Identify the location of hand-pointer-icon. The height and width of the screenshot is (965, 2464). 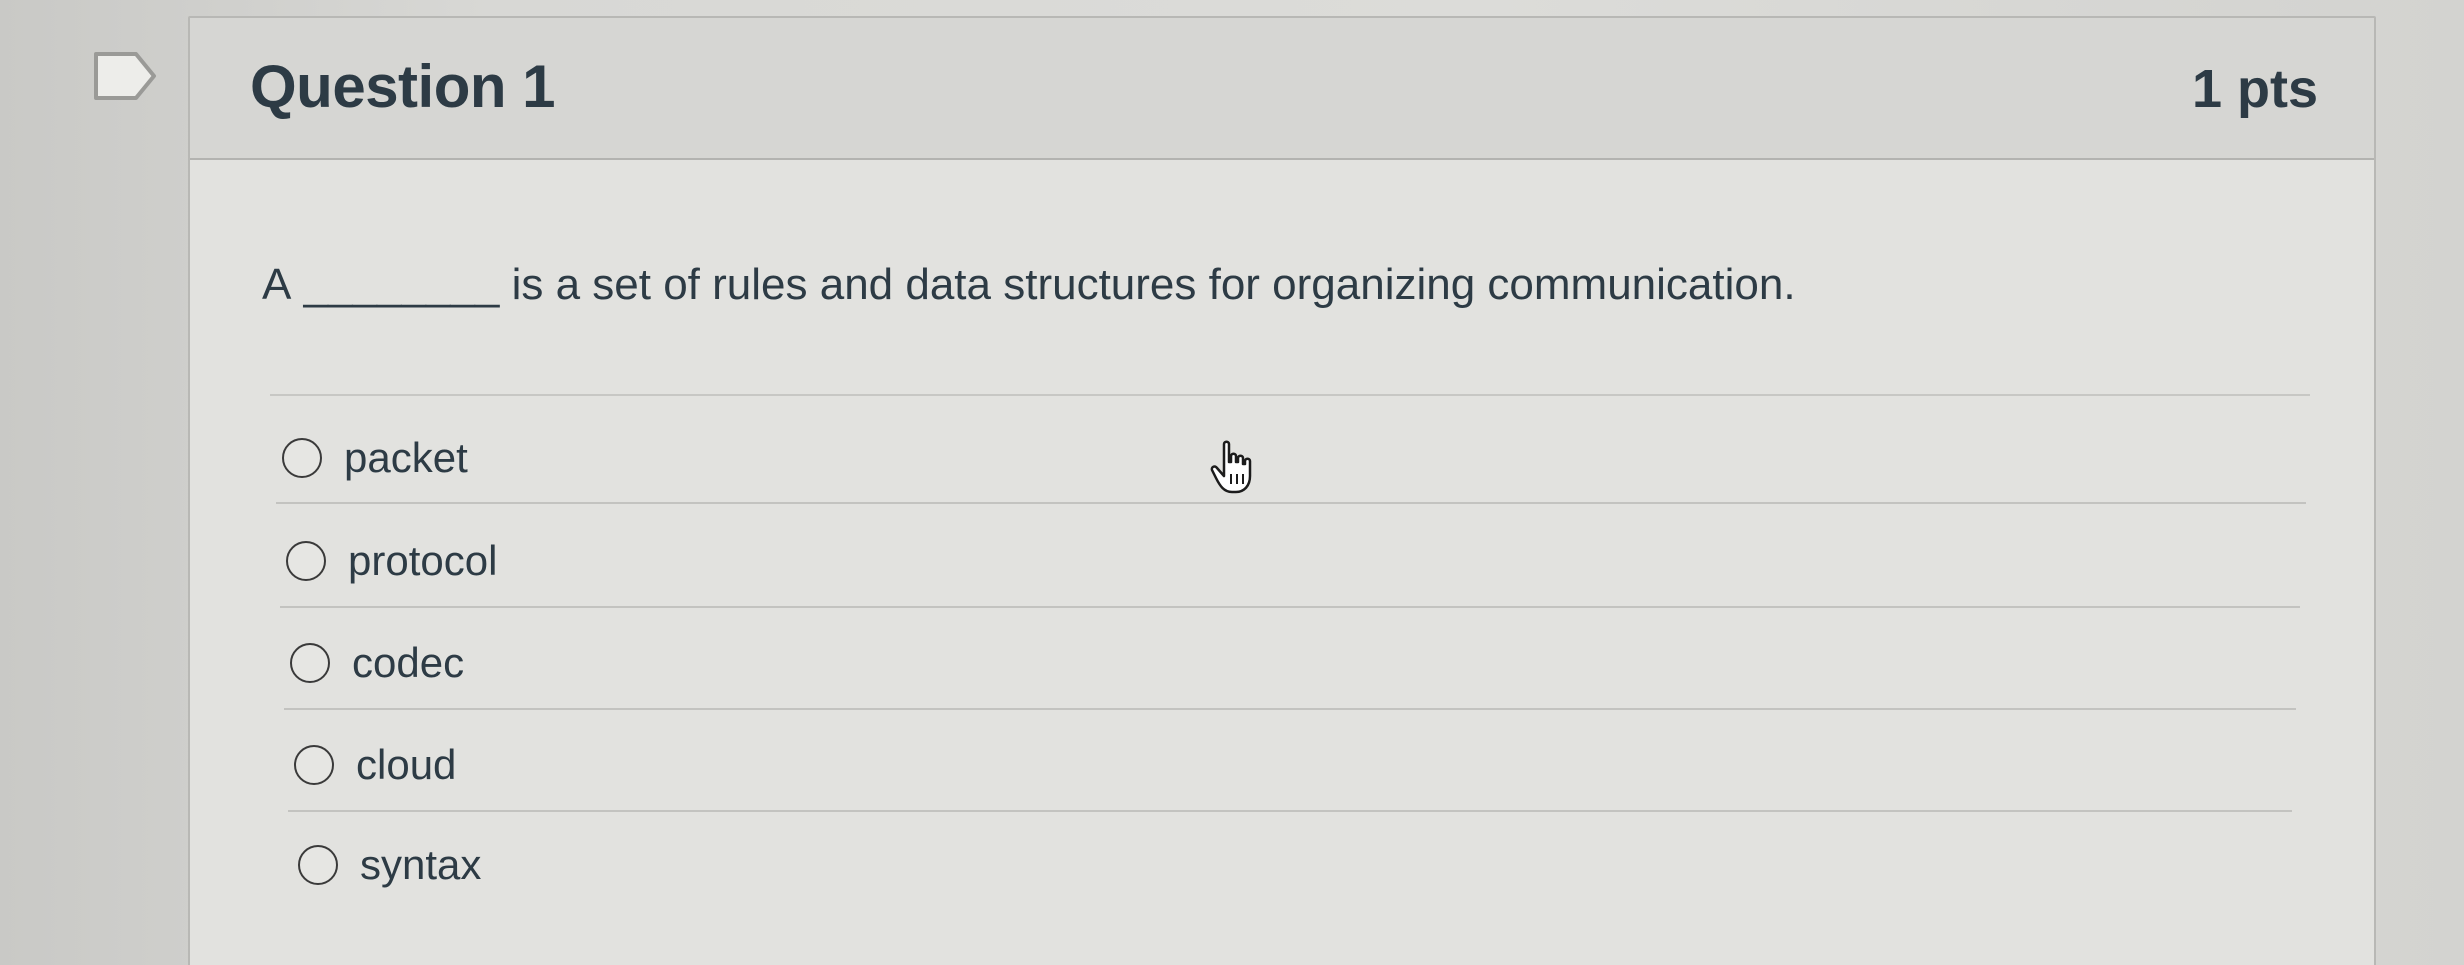
(1231, 467).